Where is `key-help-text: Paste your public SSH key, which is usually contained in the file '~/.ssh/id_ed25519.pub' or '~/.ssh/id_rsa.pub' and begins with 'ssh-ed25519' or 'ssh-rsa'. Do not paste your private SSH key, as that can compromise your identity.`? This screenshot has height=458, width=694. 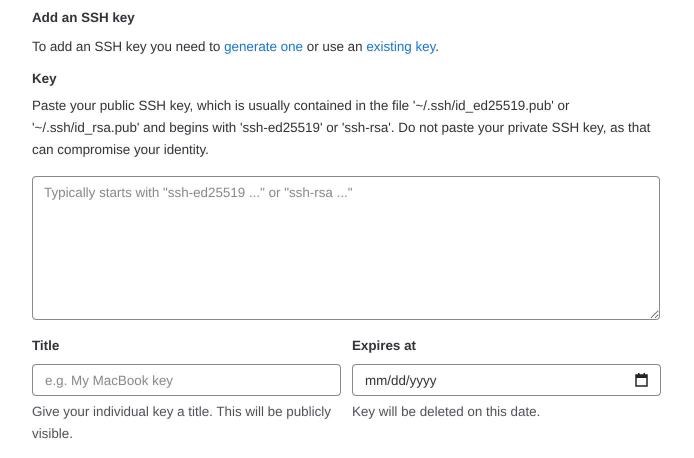
key-help-text: Paste your public SSH key, which is usually contained in the file '~/.ssh/id_ed25519.pub' or '~/.ssh/id_rsa.pub' and begins with 'ssh-ed25519' or 'ssh-rsa'. Do not paste your private SSH key, as that can compromise your identity. is located at coordinates (342, 128).